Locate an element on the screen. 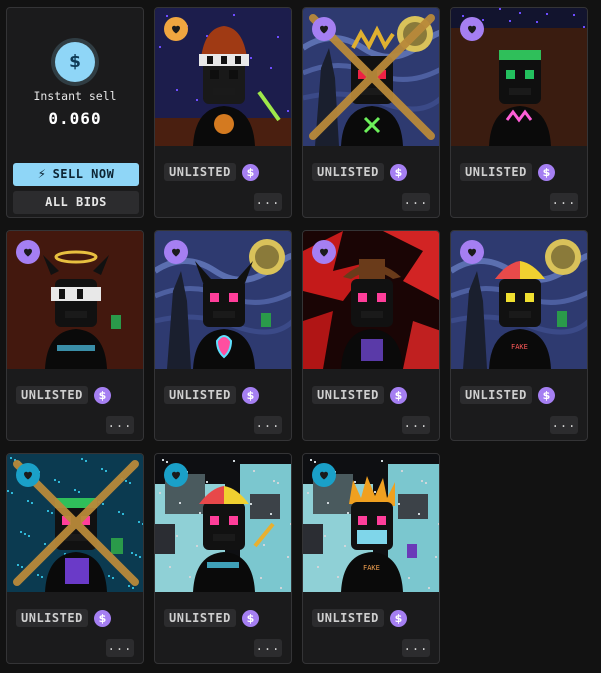 The width and height of the screenshot is (601, 673). sell-now-label: SELL NOW is located at coordinates (83, 174).